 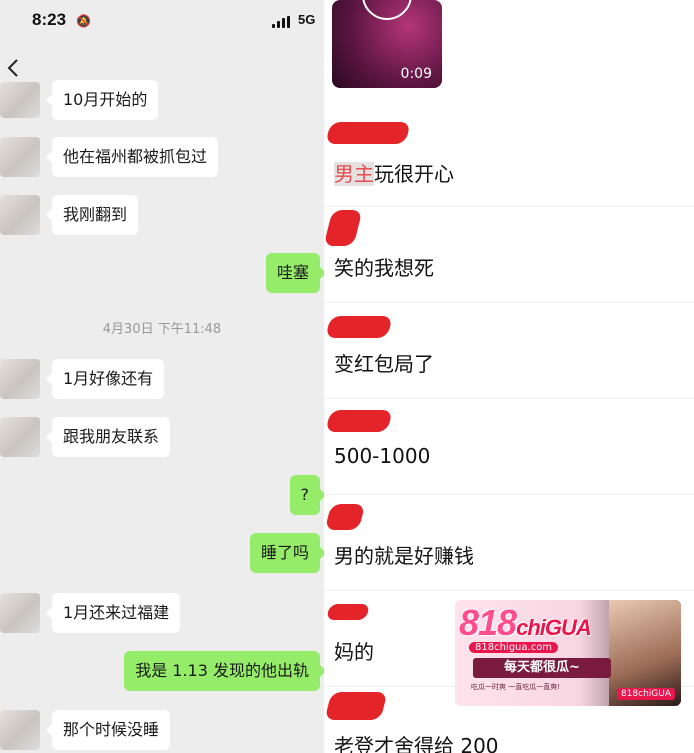 I want to click on comment-text: 老登才舍得给 200, so click(x=416, y=741).